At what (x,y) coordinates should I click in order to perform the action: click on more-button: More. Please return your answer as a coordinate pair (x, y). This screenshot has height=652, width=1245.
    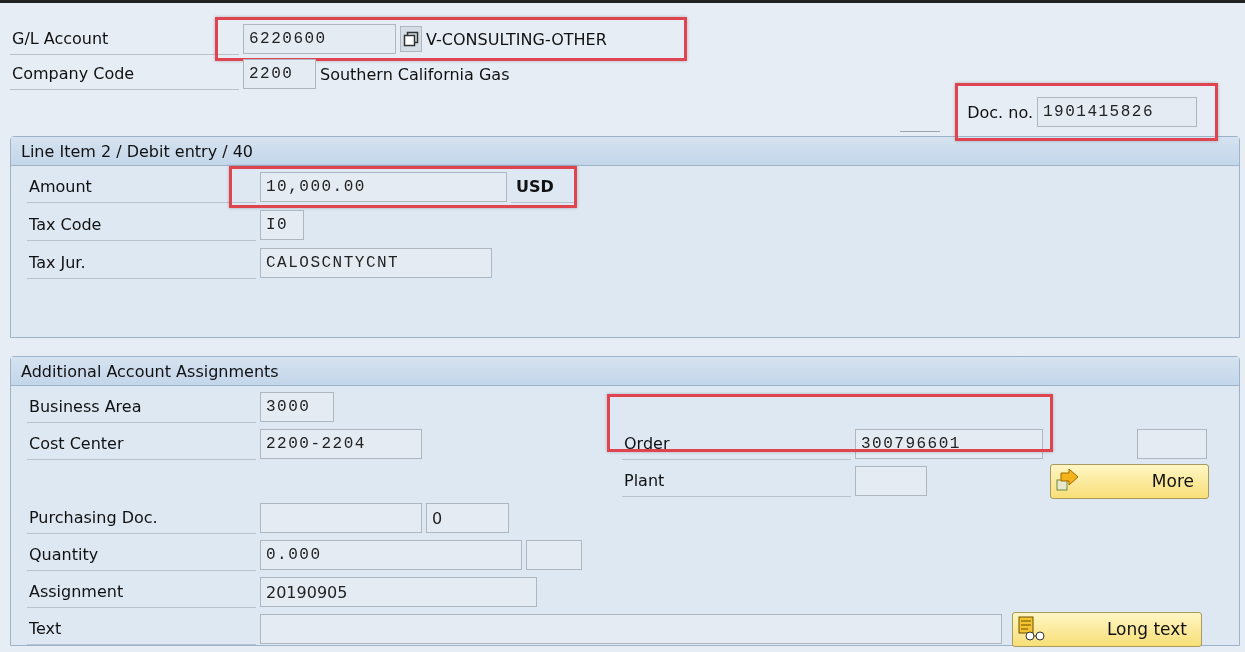
    Looking at the image, I should click on (1129, 481).